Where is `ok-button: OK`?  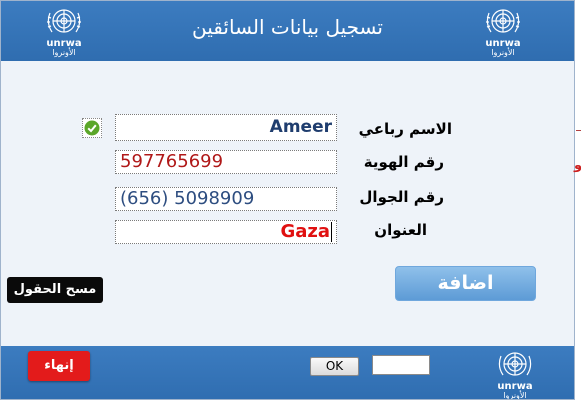 ok-button: OK is located at coordinates (334, 366).